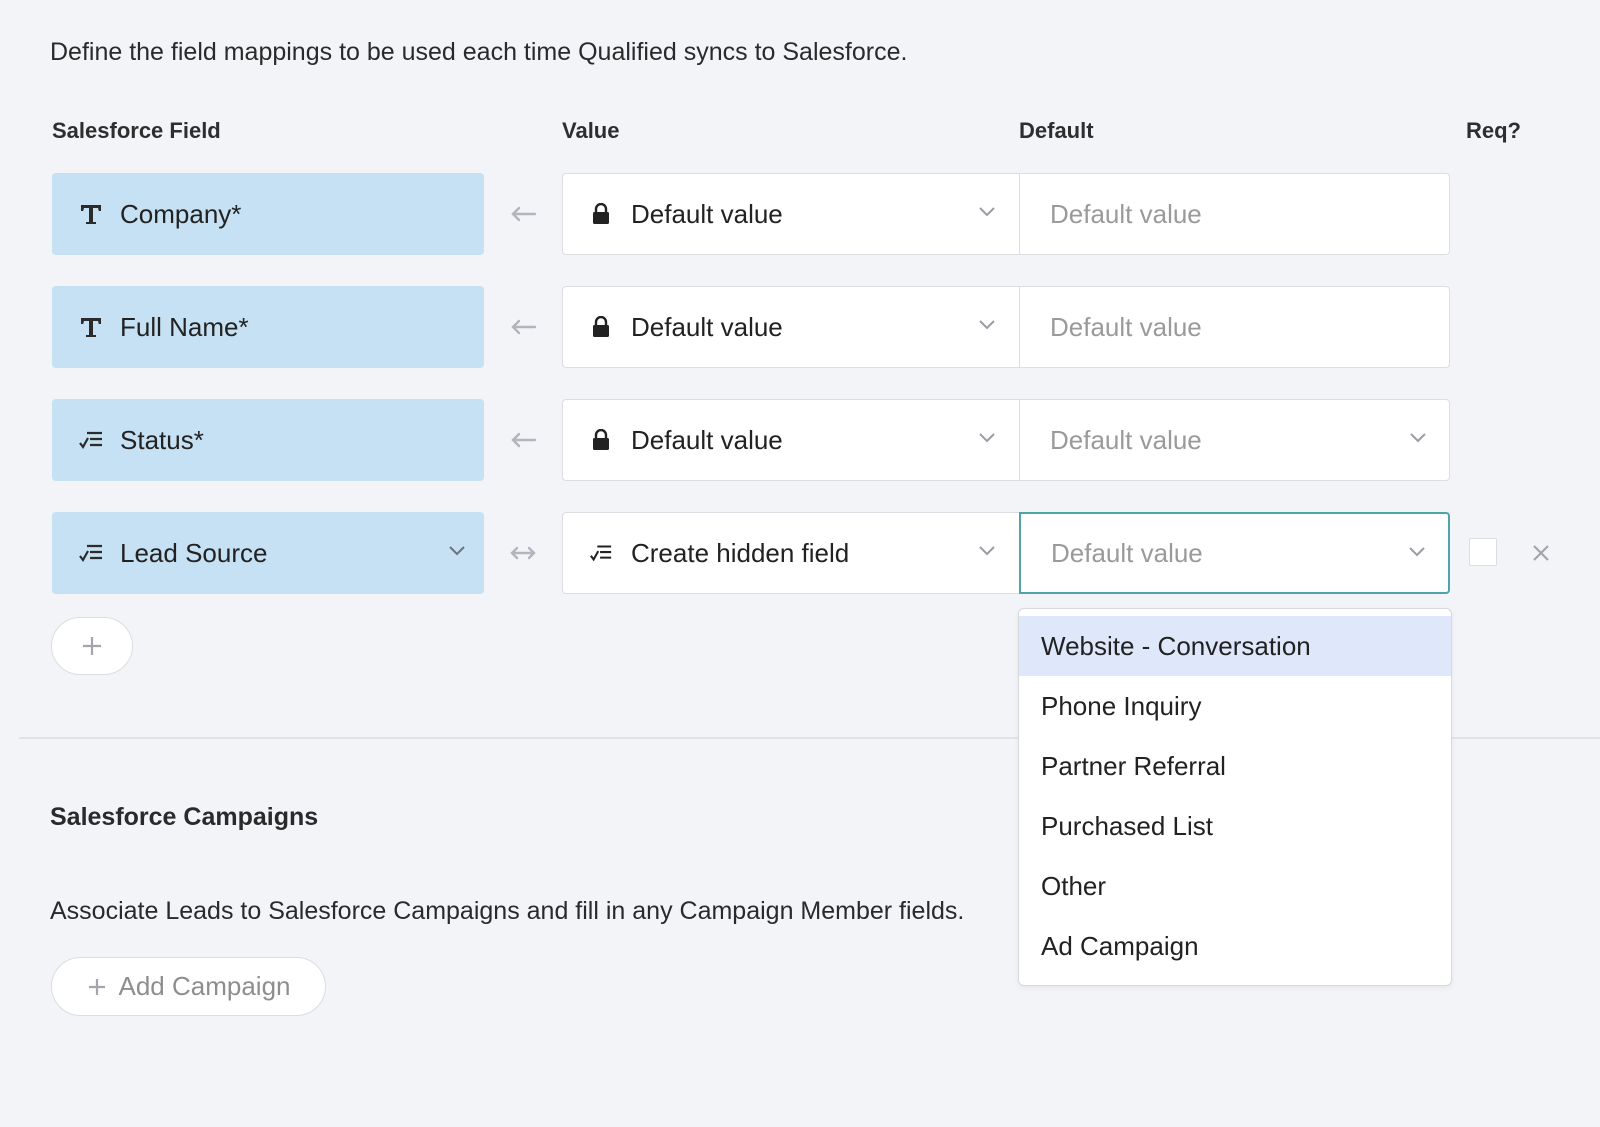  What do you see at coordinates (523, 553) in the screenshot?
I see `arrow-both-icon` at bounding box center [523, 553].